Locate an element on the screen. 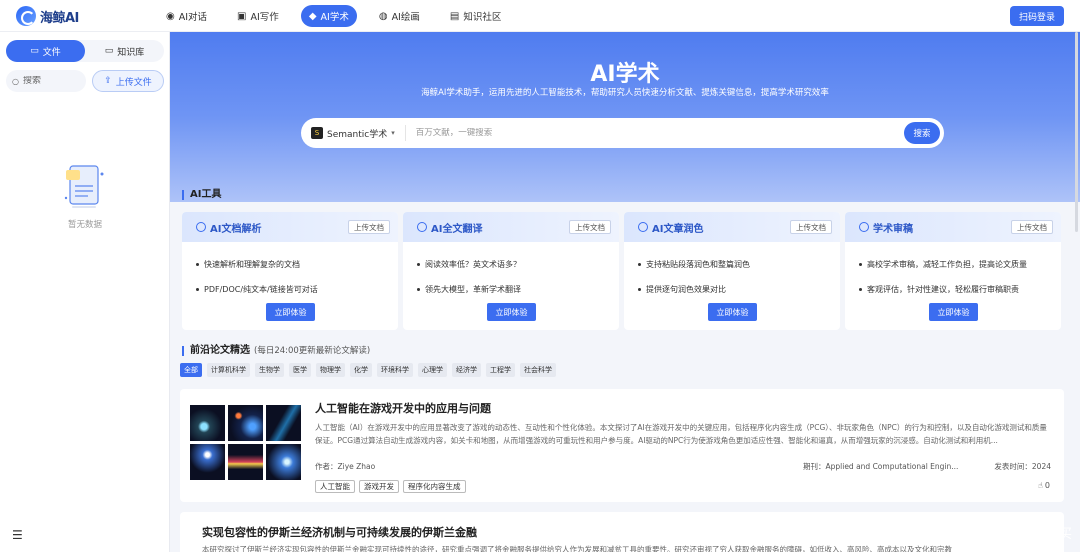 The height and width of the screenshot is (552, 1080). search-engine-selector: S Semantic学术 ▾ is located at coordinates (358, 133).